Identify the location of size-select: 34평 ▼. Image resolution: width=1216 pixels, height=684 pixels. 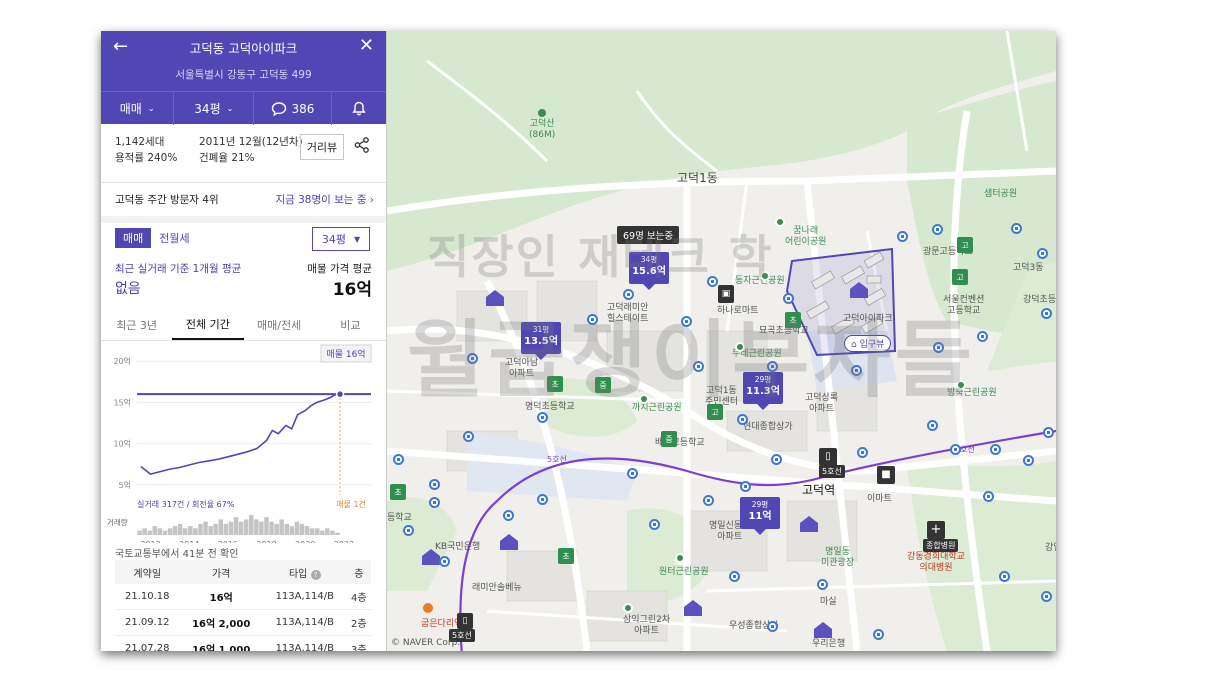
(341, 239).